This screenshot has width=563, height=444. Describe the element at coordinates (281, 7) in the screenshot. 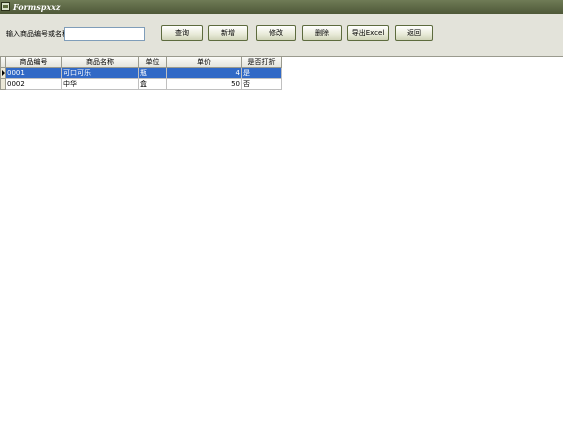

I see `title-bar: Formspxxz` at that location.